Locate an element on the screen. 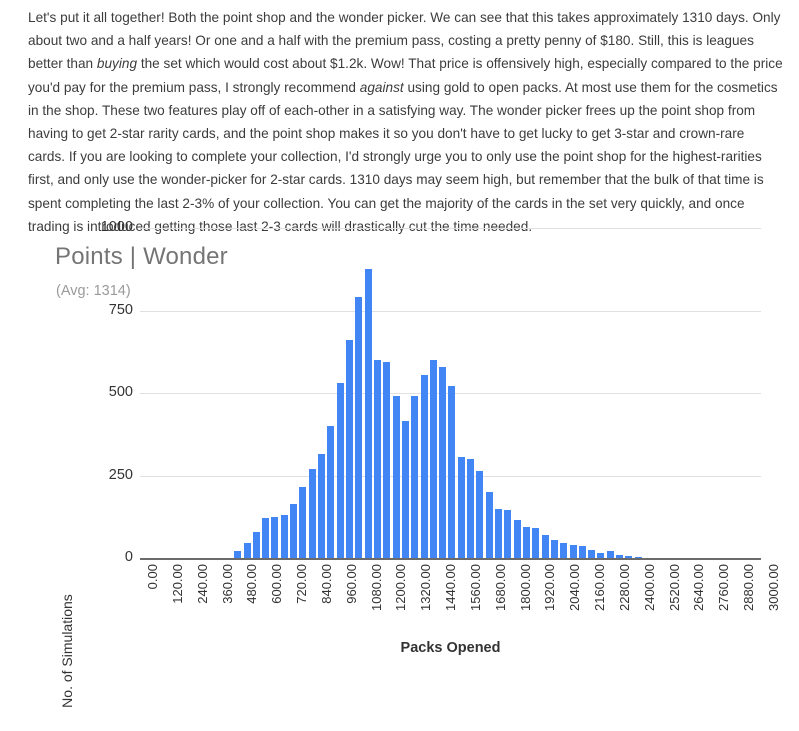  y-tick-label: 250 is located at coordinates (120, 474).